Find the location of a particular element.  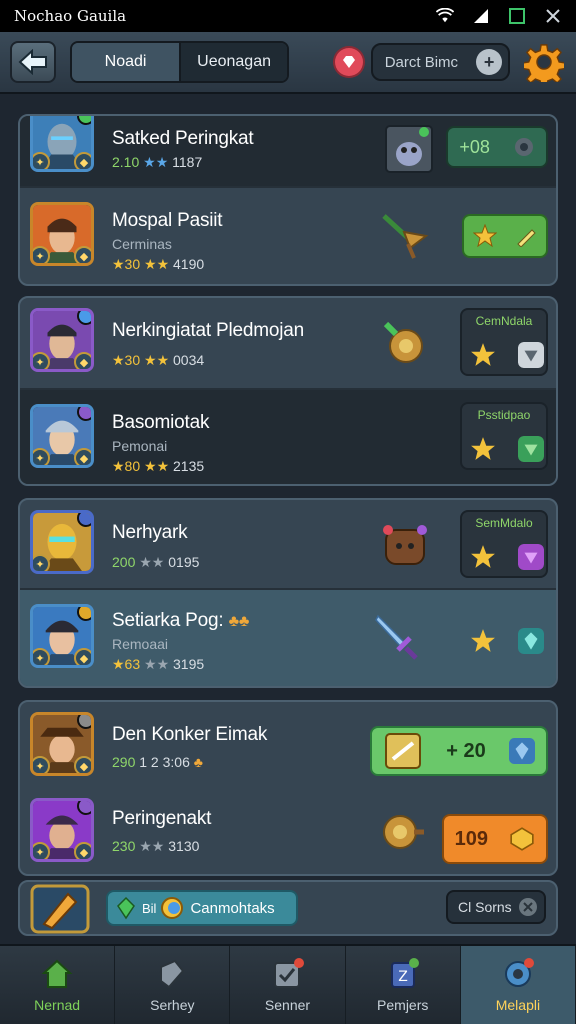

top-header: Noadi Ueonagan Darct Bimc + is located at coordinates (288, 63).